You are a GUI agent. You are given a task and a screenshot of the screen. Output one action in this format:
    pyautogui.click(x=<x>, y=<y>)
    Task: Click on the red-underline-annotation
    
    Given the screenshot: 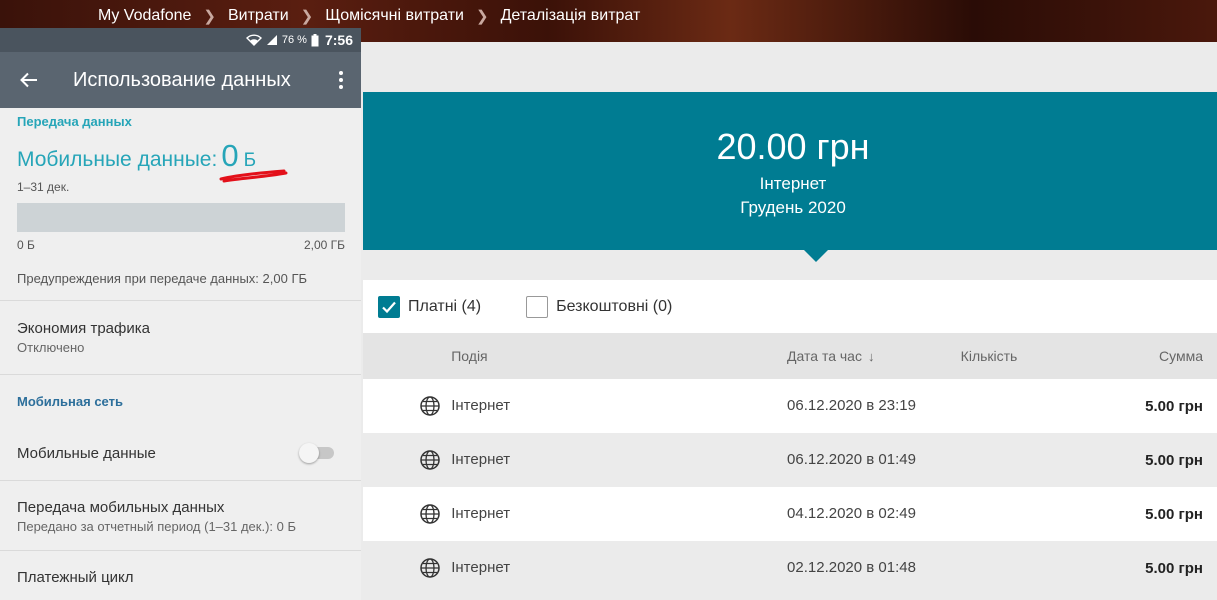 What is the action you would take?
    pyautogui.click(x=253, y=176)
    